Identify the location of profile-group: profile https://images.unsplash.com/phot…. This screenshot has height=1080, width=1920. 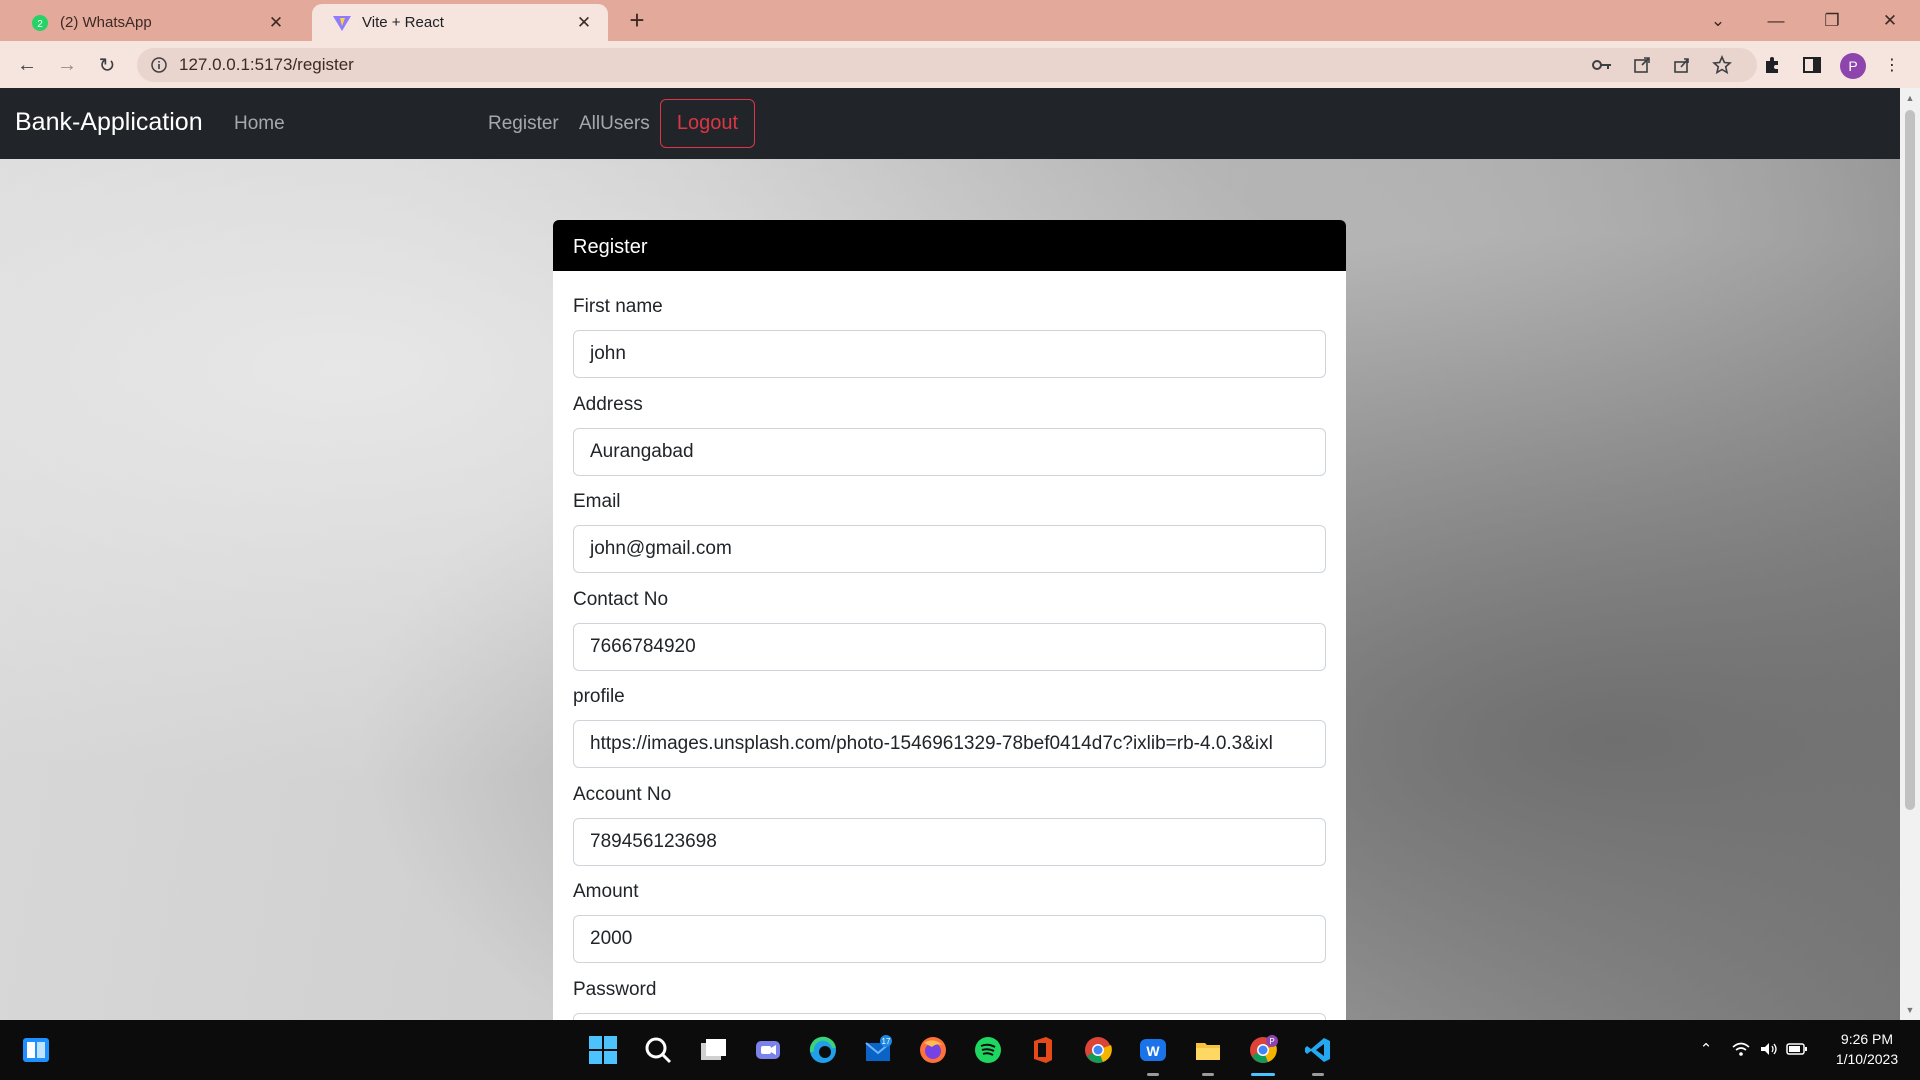
(949, 714).